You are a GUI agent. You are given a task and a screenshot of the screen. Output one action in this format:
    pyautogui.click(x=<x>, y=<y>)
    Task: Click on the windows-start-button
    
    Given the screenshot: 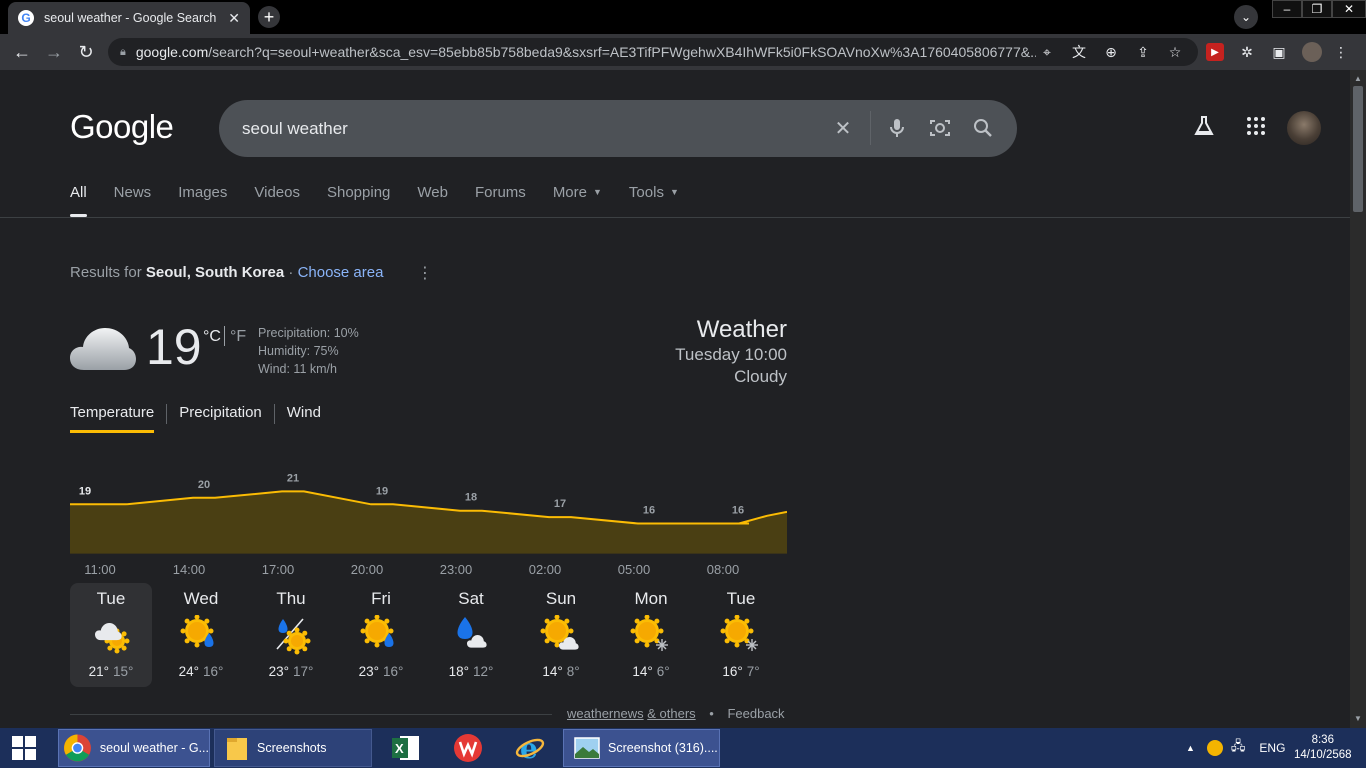 What is the action you would take?
    pyautogui.click(x=24, y=748)
    